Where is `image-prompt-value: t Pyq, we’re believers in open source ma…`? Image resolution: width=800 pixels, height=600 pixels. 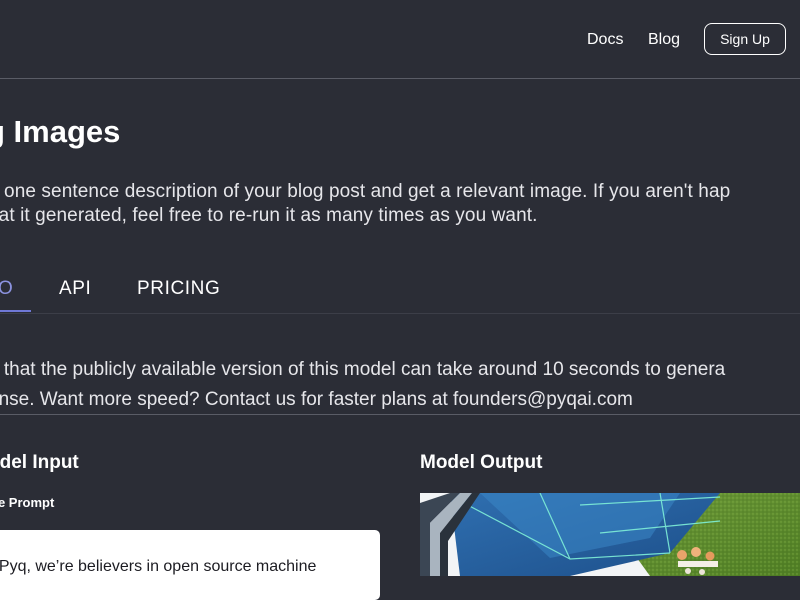 image-prompt-value: t Pyq, we’re believers in open source ma… is located at coordinates (158, 566).